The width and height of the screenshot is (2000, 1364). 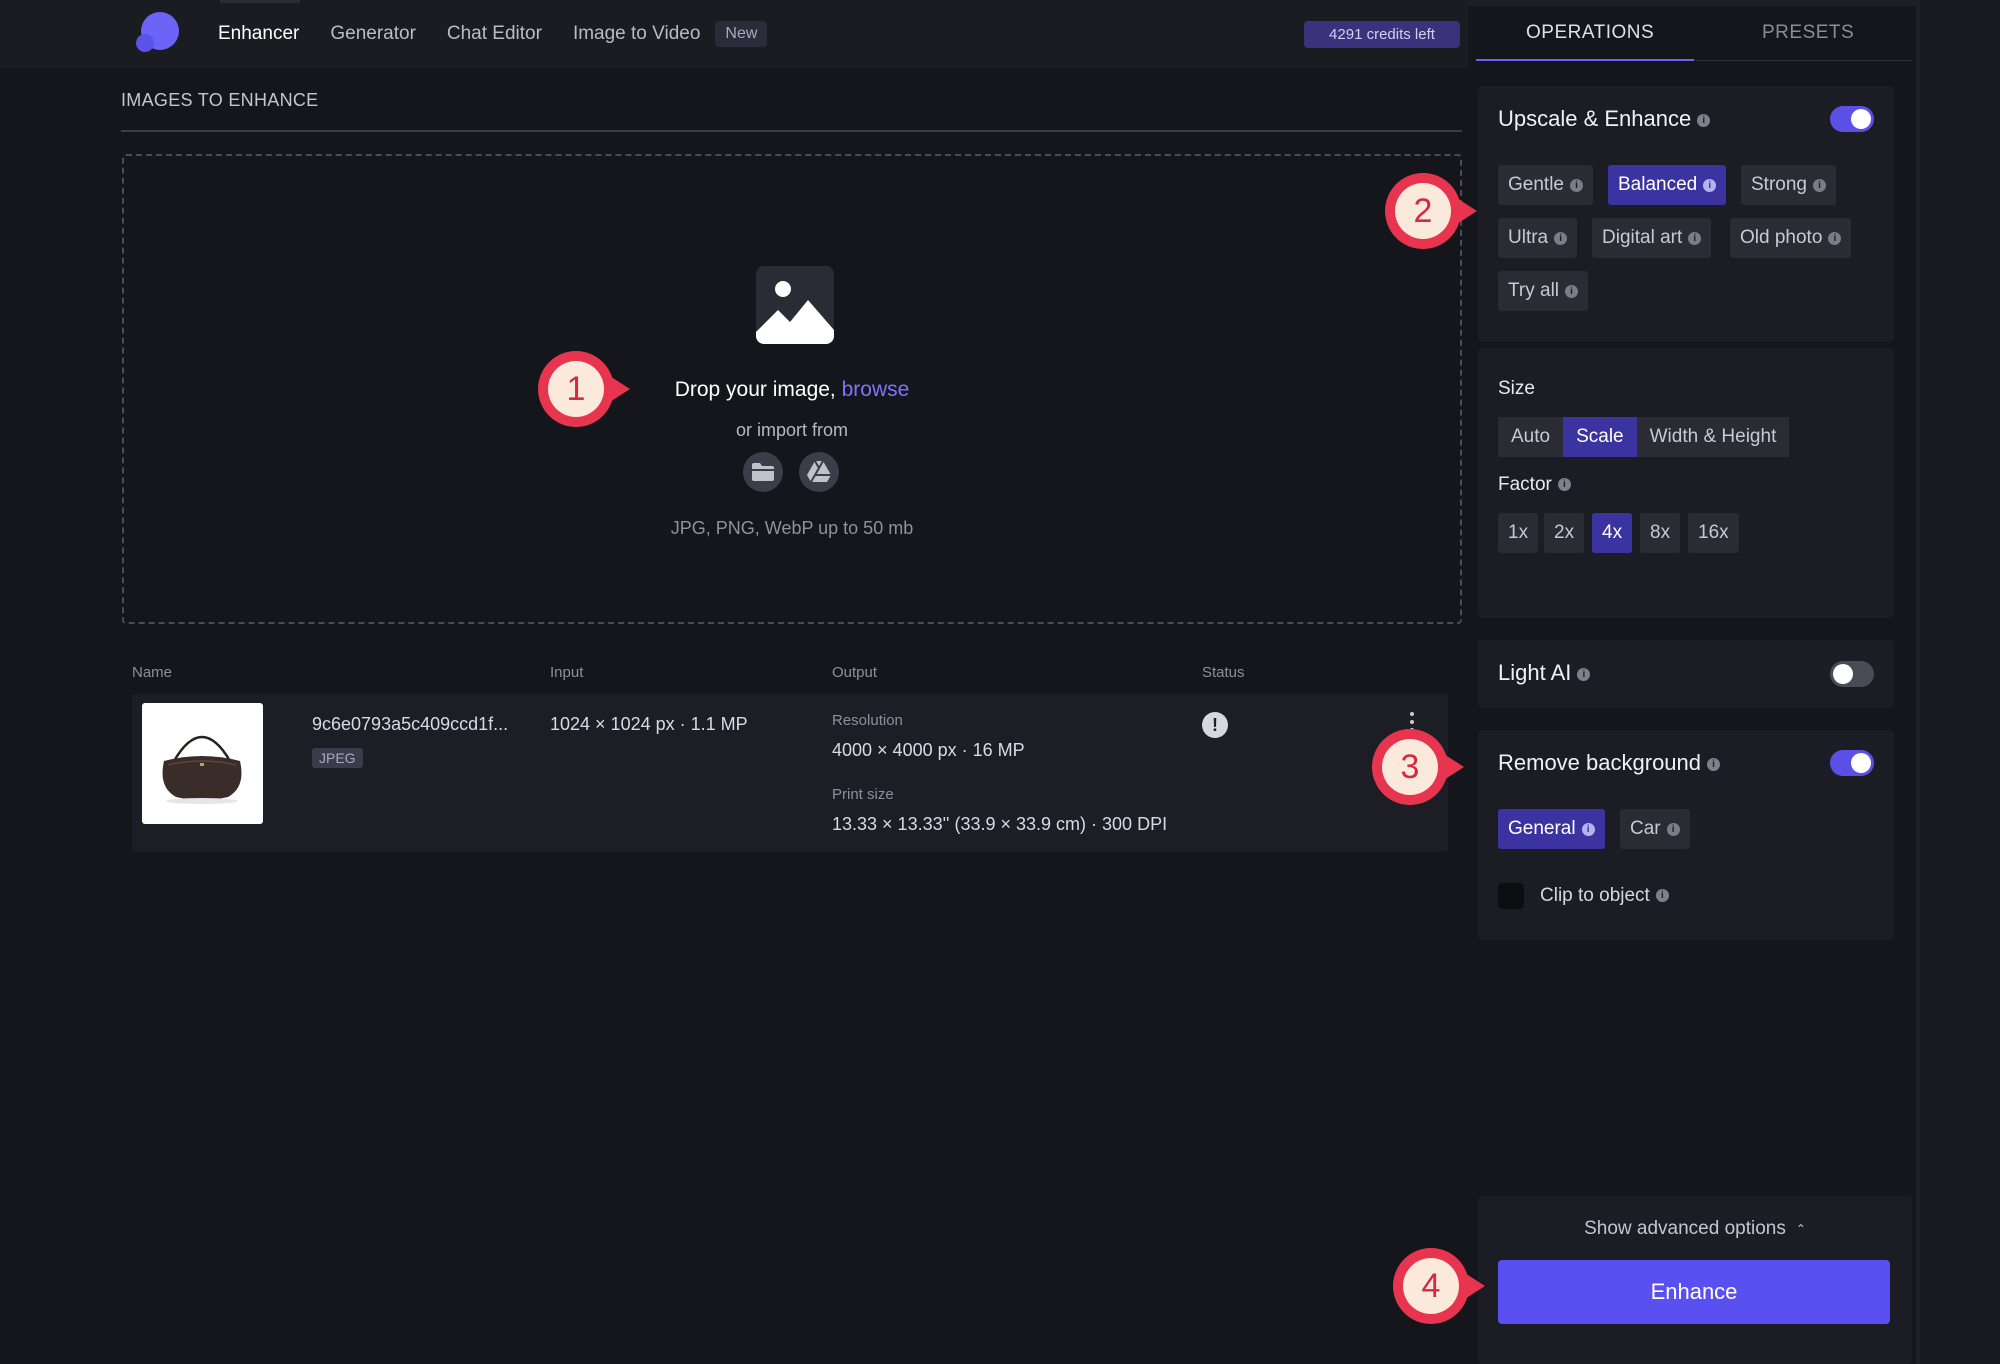 What do you see at coordinates (928, 750) in the screenshot?
I see `output-resolution: 4000 × 4000 px · 16 MP` at bounding box center [928, 750].